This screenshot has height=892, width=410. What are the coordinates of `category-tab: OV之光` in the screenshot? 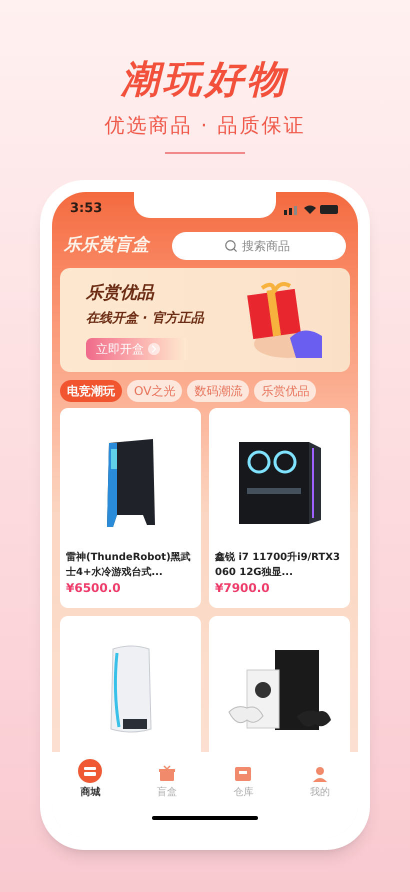 It's located at (154, 391).